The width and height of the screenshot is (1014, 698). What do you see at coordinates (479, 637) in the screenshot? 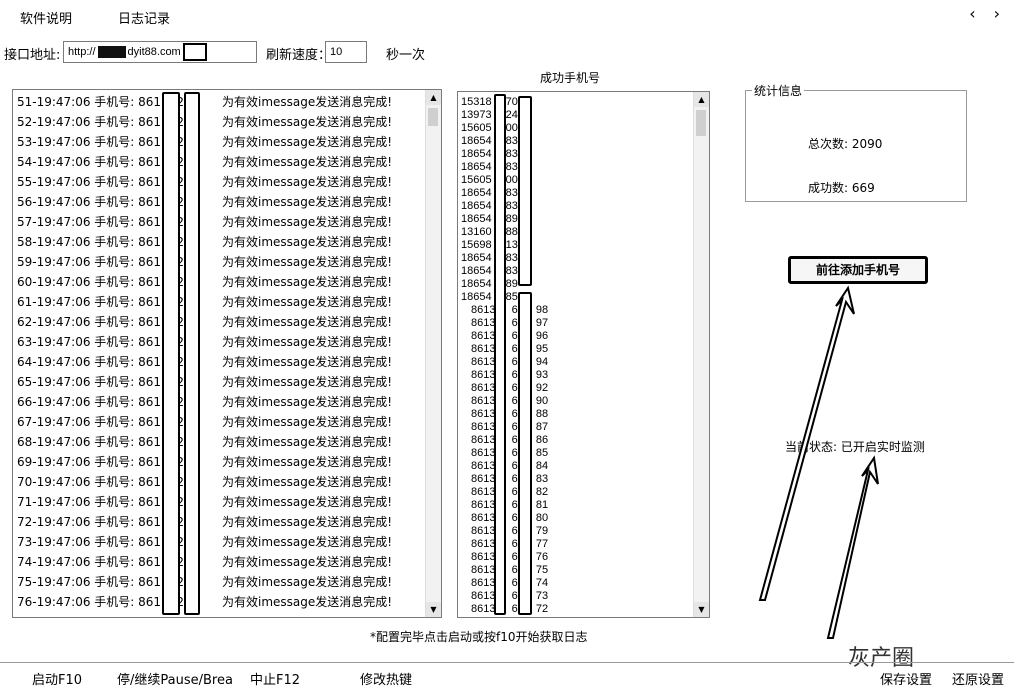
I see `hint-text: *配置完毕点击启动或按f10开始获取日志` at bounding box center [479, 637].